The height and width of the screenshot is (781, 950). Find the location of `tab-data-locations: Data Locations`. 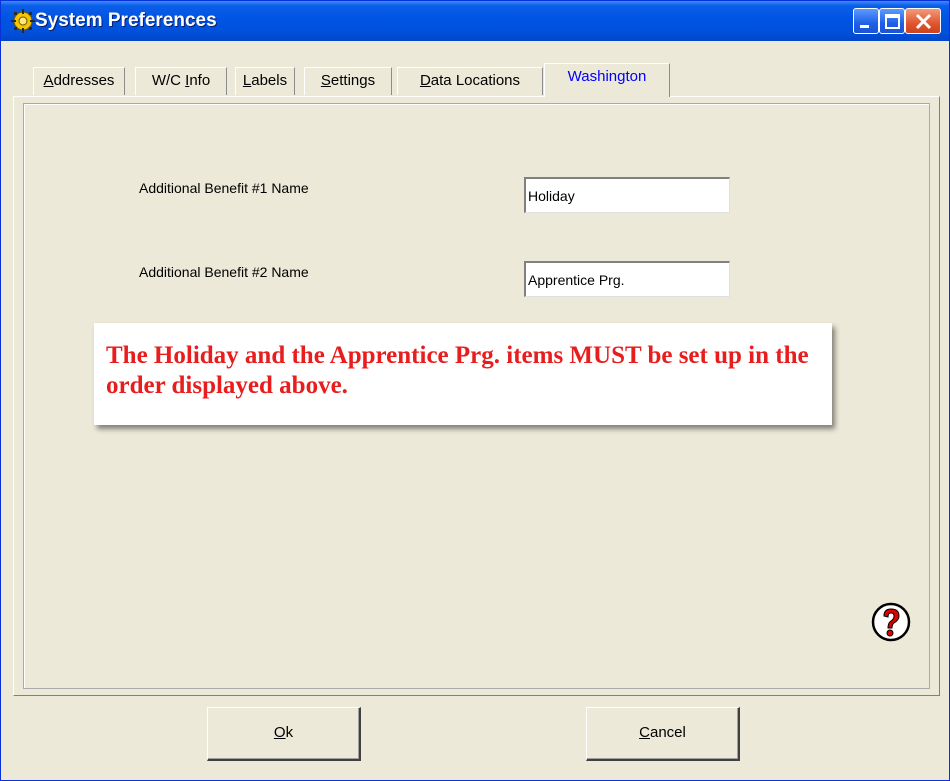

tab-data-locations: Data Locations is located at coordinates (470, 81).